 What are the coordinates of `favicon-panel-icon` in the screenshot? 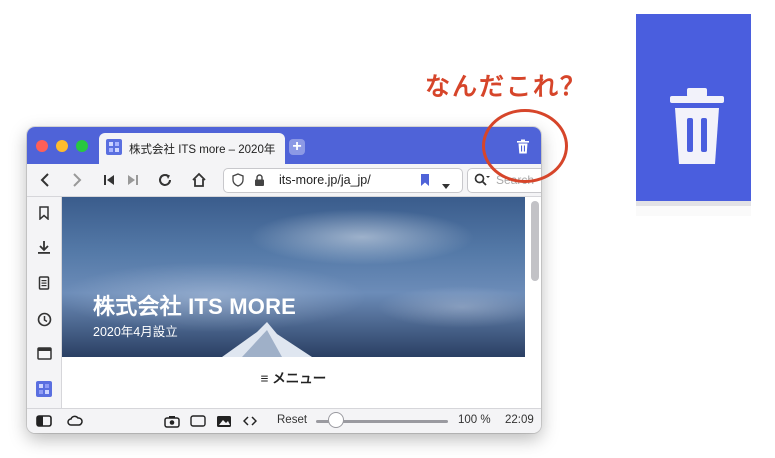 It's located at (44, 389).